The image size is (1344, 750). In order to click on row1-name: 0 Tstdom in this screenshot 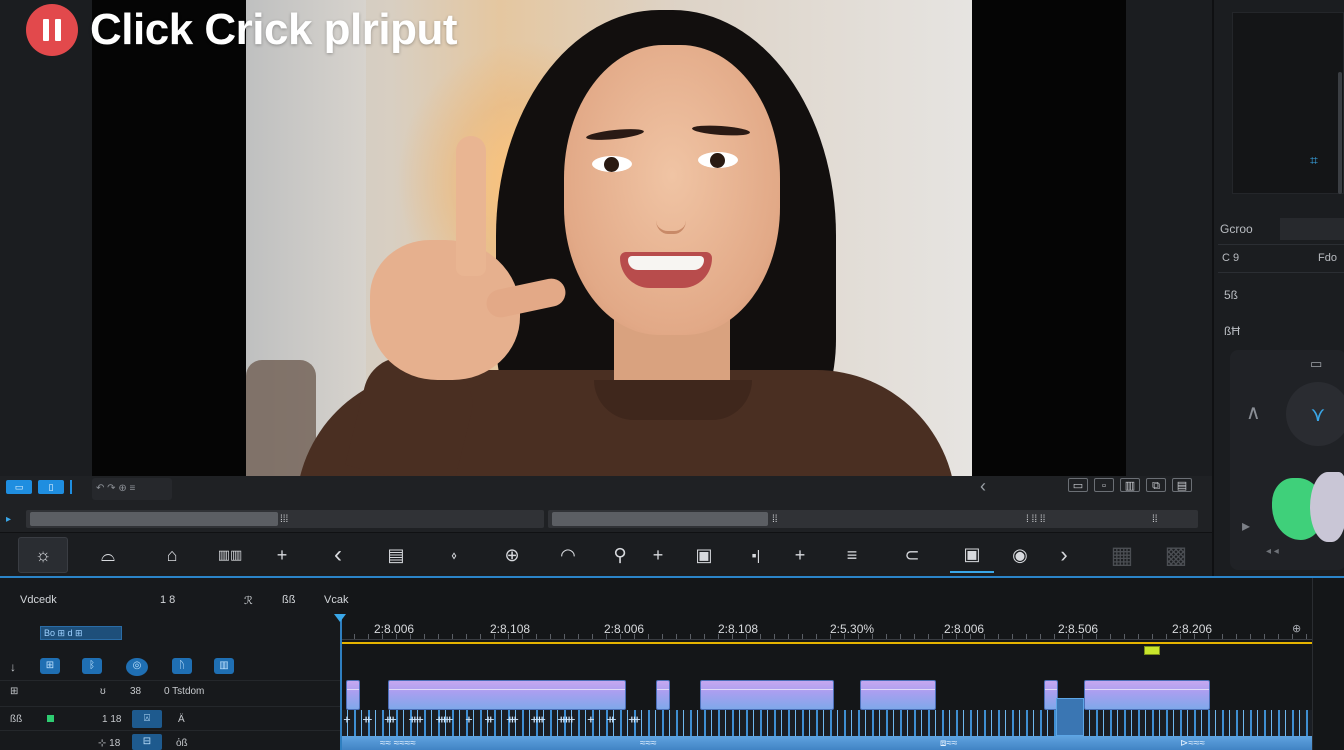, I will do `click(184, 691)`.